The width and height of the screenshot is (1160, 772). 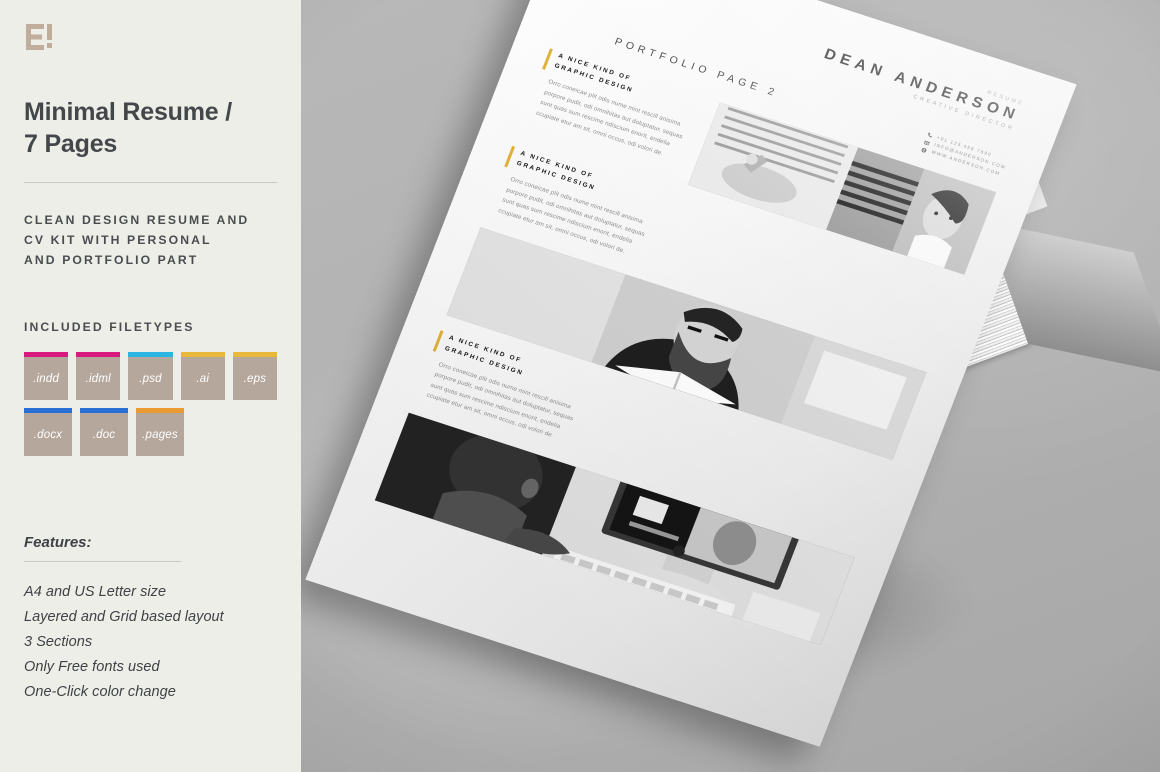 What do you see at coordinates (95, 592) in the screenshot?
I see `list-item: A4 and US Letter size` at bounding box center [95, 592].